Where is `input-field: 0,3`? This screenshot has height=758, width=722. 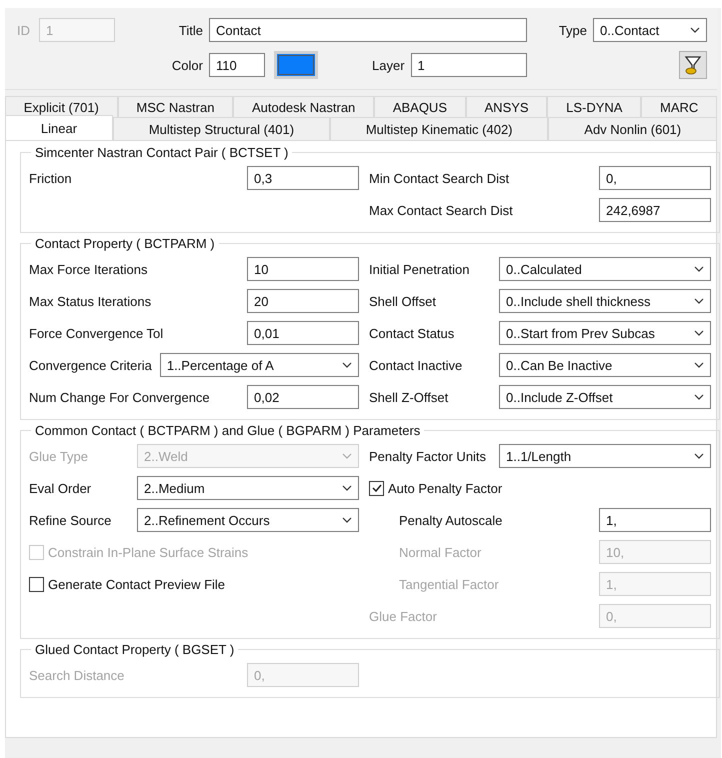
input-field: 0,3 is located at coordinates (303, 178).